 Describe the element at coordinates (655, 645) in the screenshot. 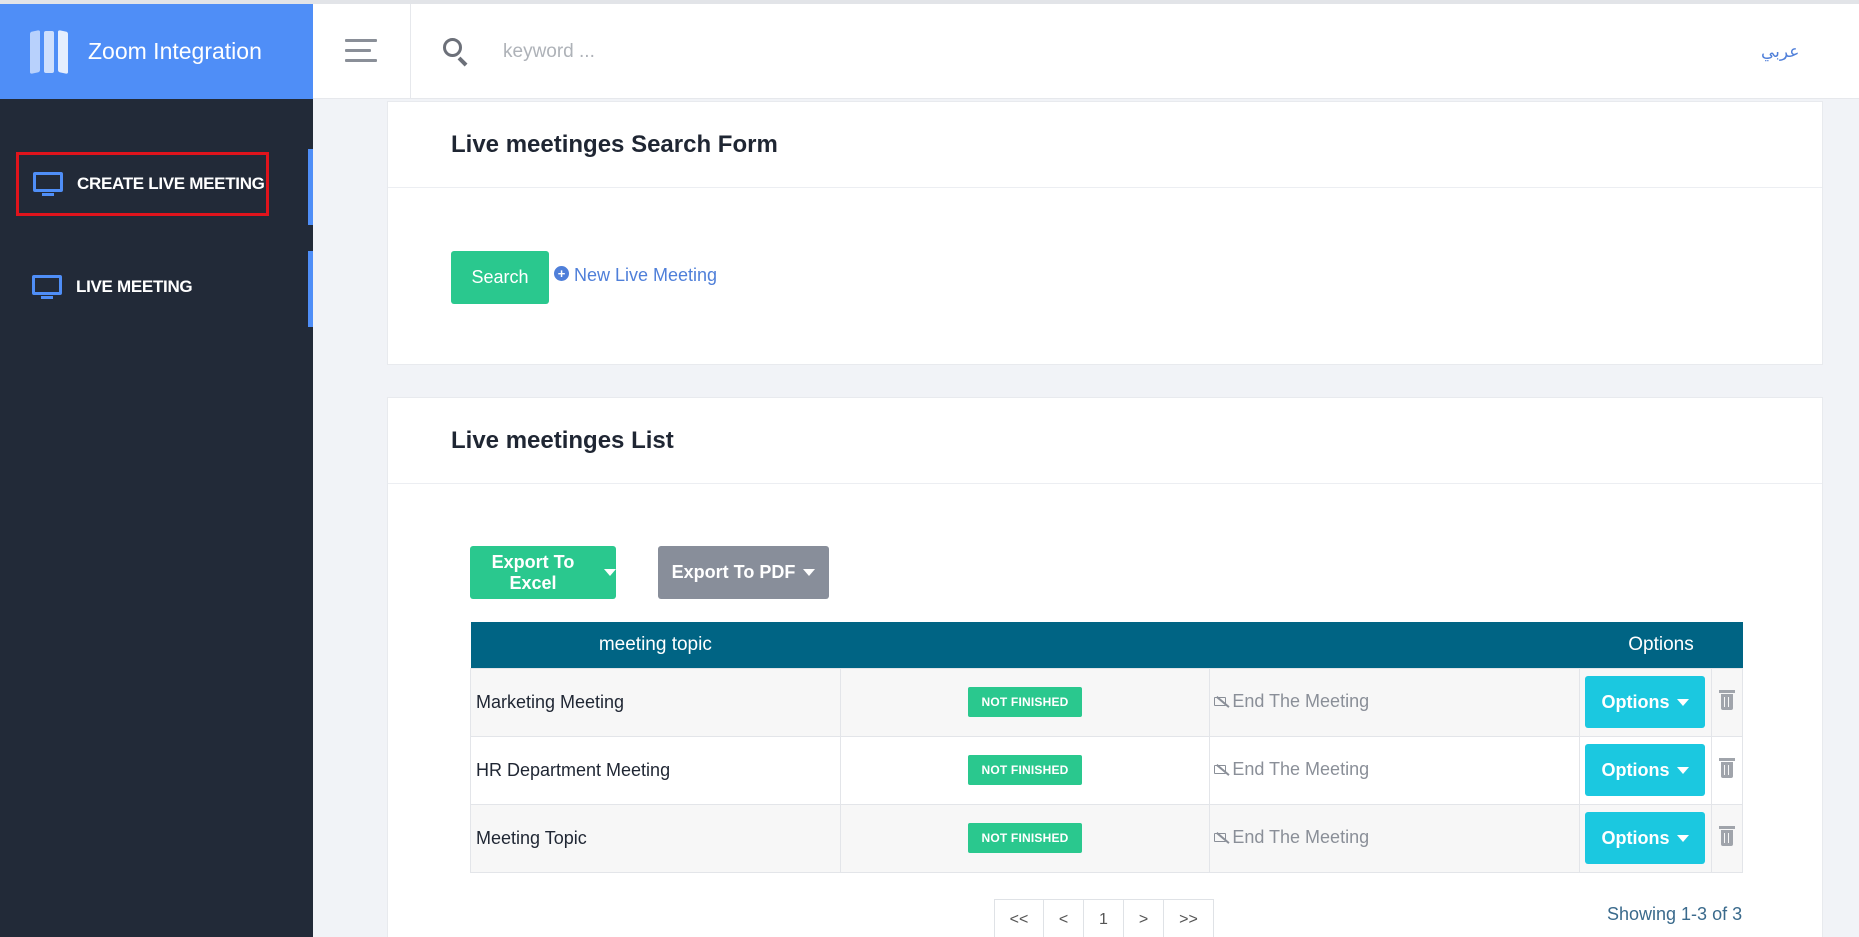

I see `column-header-topic: meeting topic` at that location.